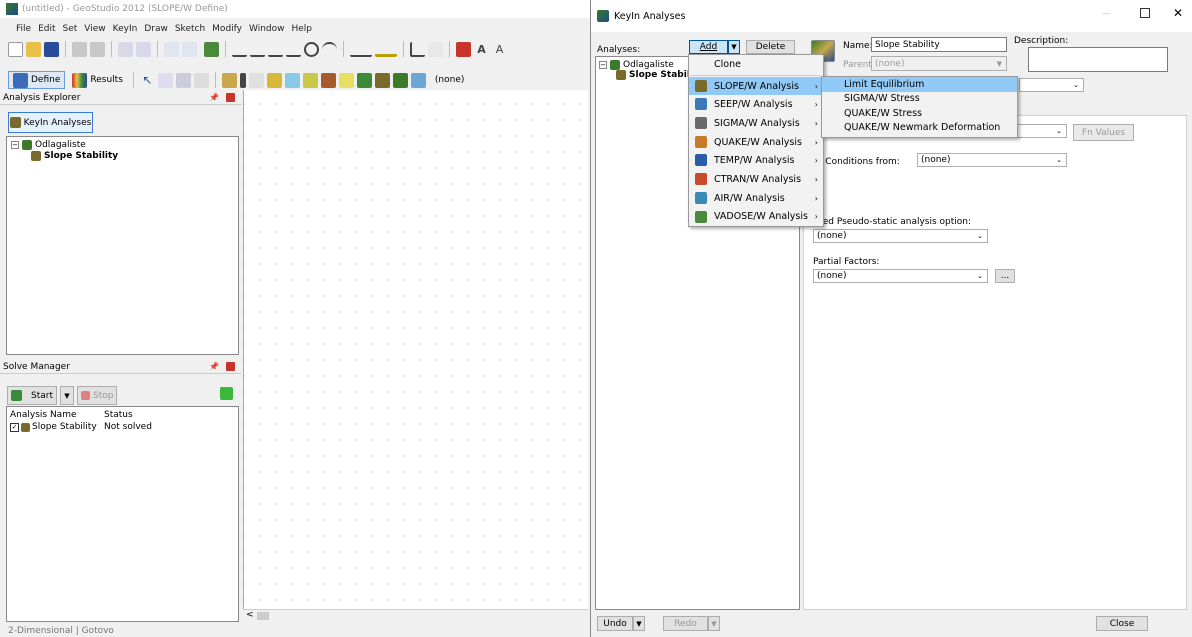 This screenshot has height=637, width=1192. What do you see at coordinates (79, 49) in the screenshot?
I see `print-icon` at bounding box center [79, 49].